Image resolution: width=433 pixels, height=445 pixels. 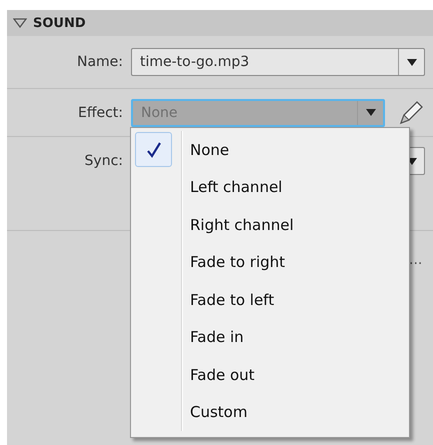 I want to click on field-label: Name:, so click(x=99, y=62).